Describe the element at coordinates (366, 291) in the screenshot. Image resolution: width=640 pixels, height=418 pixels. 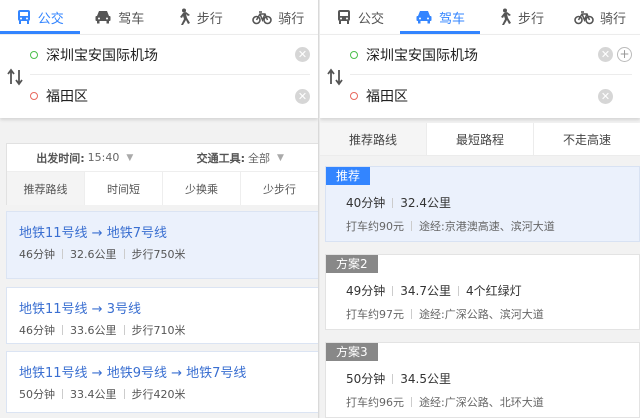
I see `plan-time: 49分钟` at that location.